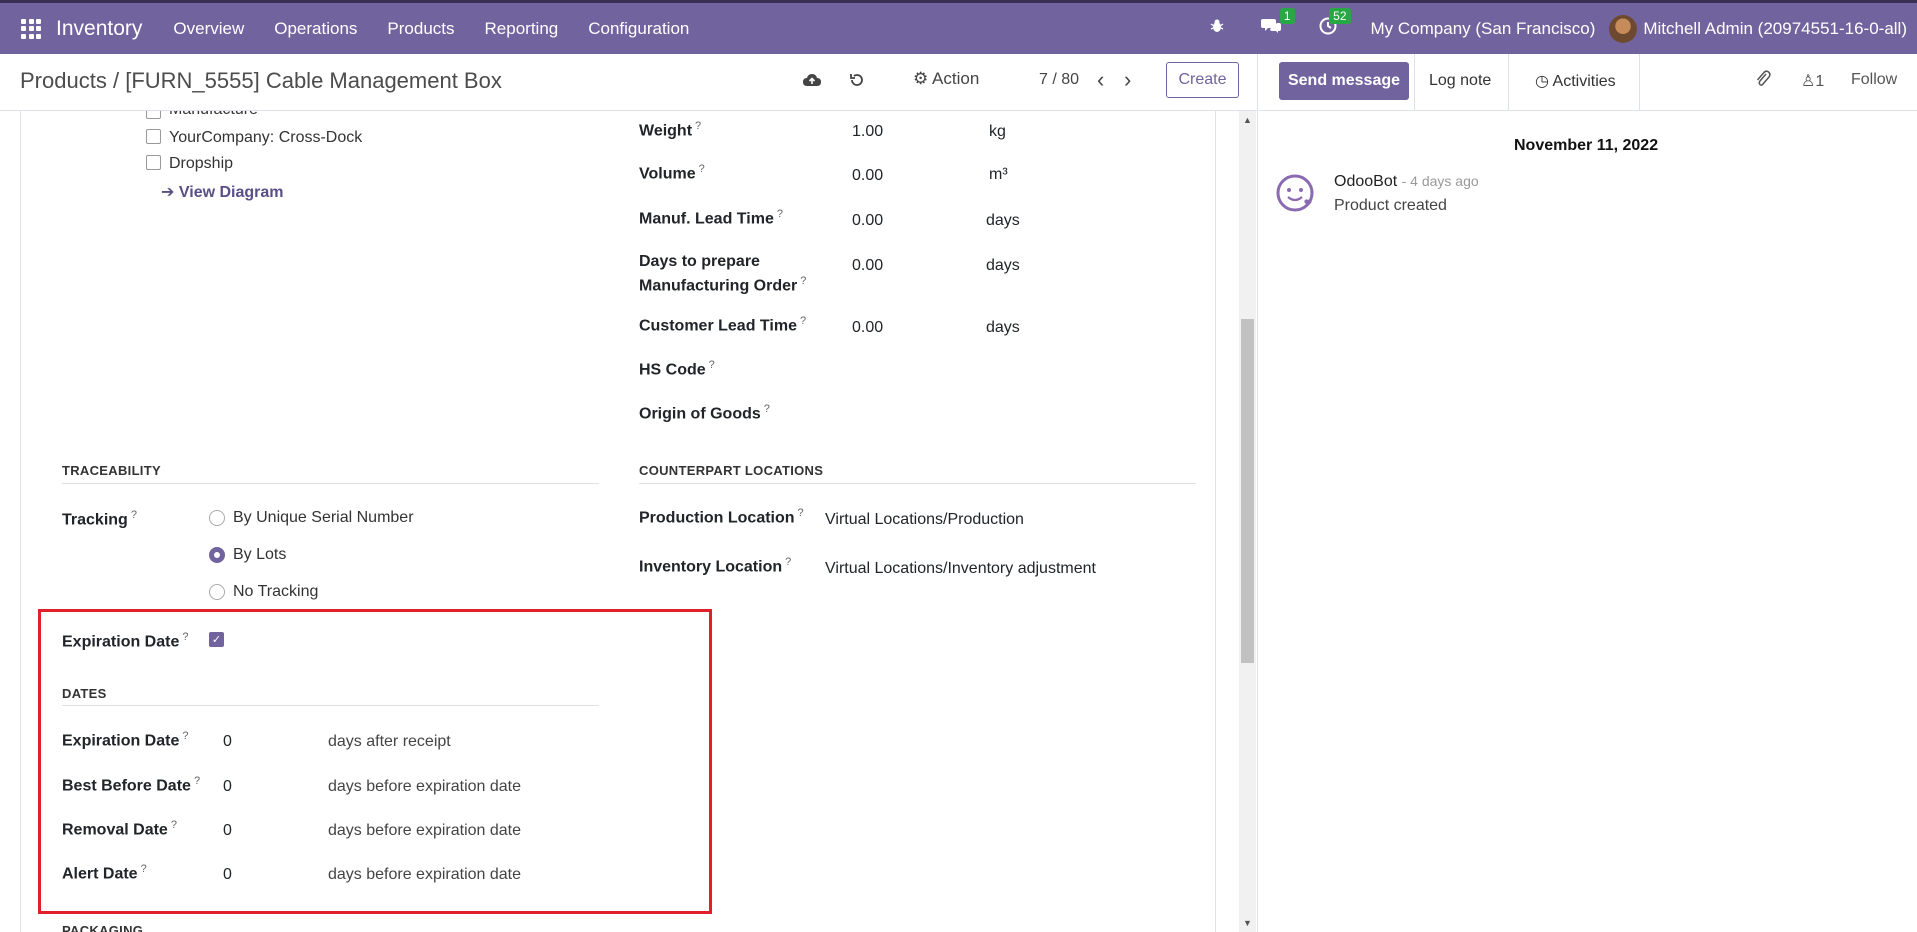  Describe the element at coordinates (704, 413) in the screenshot. I see `origin-of-goods-label: Origin of Goods?` at that location.